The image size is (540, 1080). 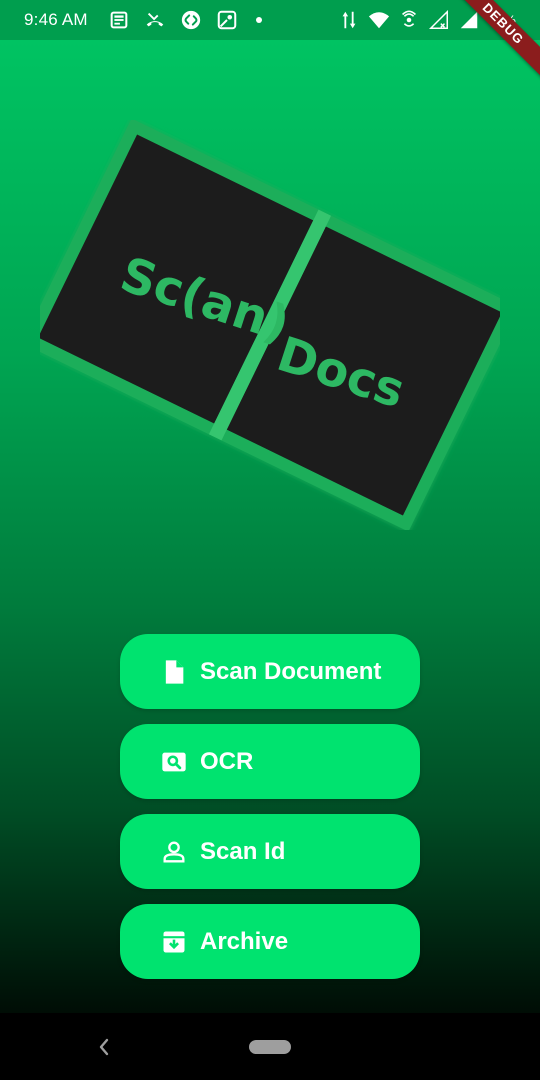 I want to click on shazam-icon, so click(x=191, y=20).